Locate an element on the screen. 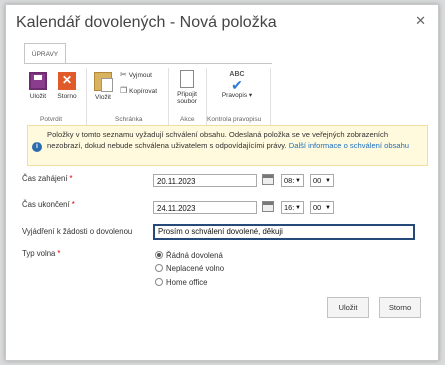  end-date-input: 24.11.2023 is located at coordinates (205, 207).